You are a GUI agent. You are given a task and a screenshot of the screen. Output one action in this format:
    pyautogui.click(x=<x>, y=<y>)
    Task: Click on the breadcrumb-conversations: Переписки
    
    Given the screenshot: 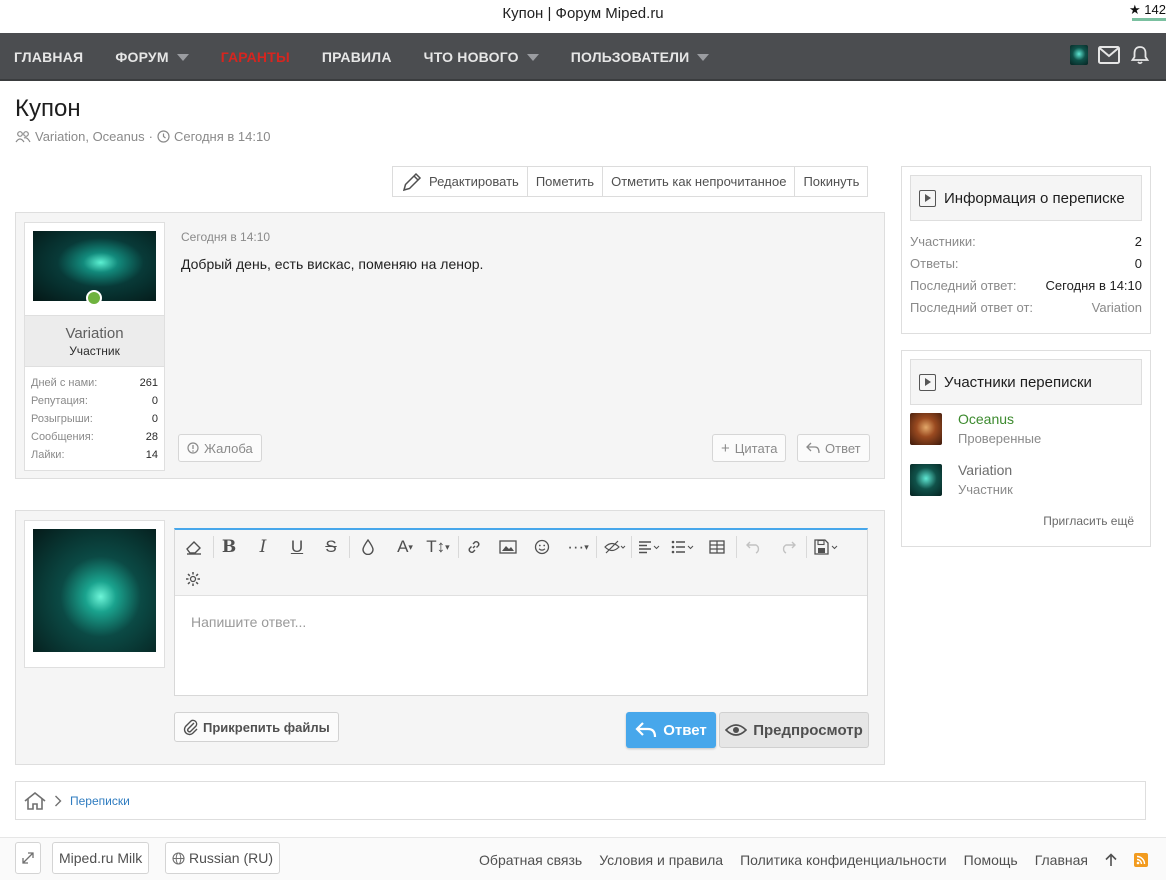 What is the action you would take?
    pyautogui.click(x=100, y=801)
    